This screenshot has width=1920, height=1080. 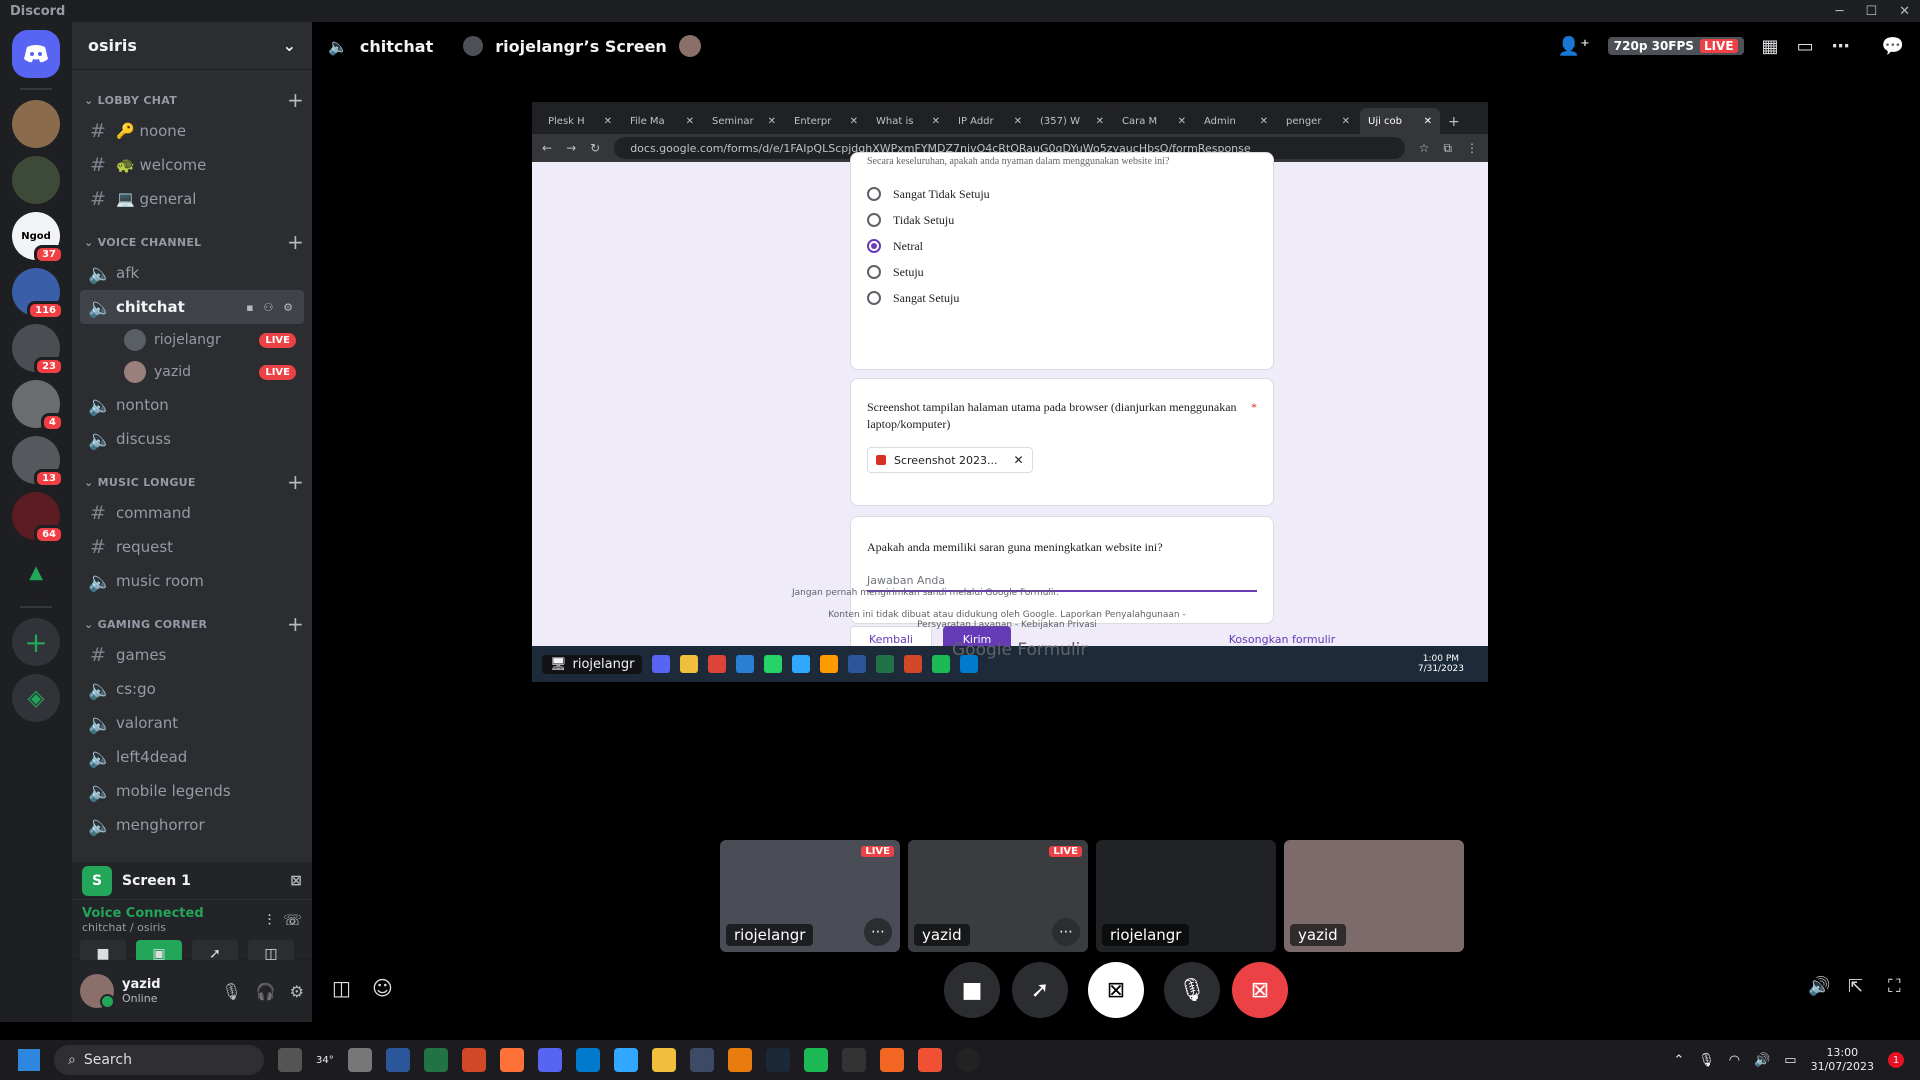 What do you see at coordinates (1904, 11) in the screenshot?
I see `close-button: ✕` at bounding box center [1904, 11].